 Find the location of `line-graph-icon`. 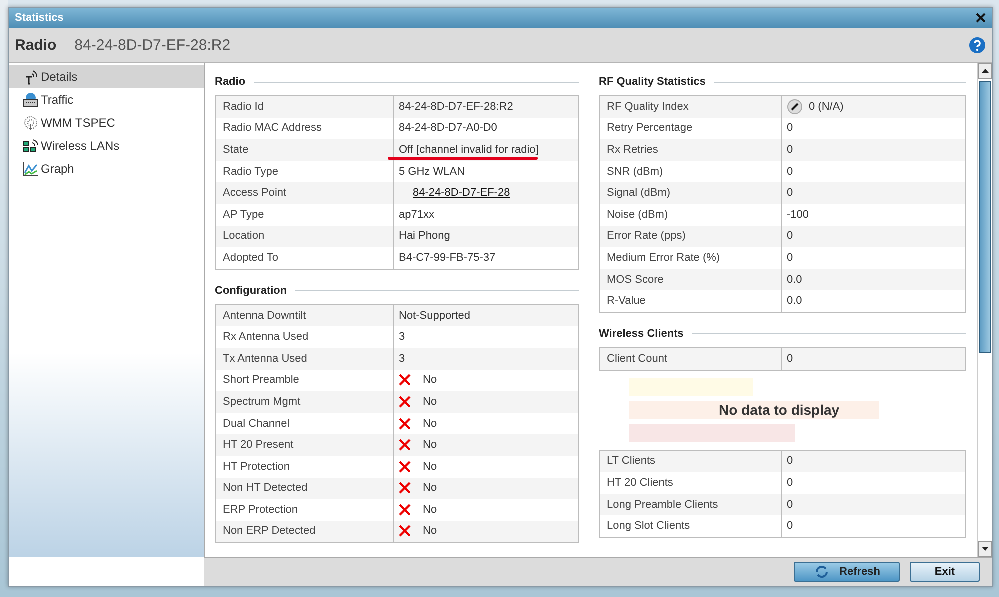

line-graph-icon is located at coordinates (31, 168).